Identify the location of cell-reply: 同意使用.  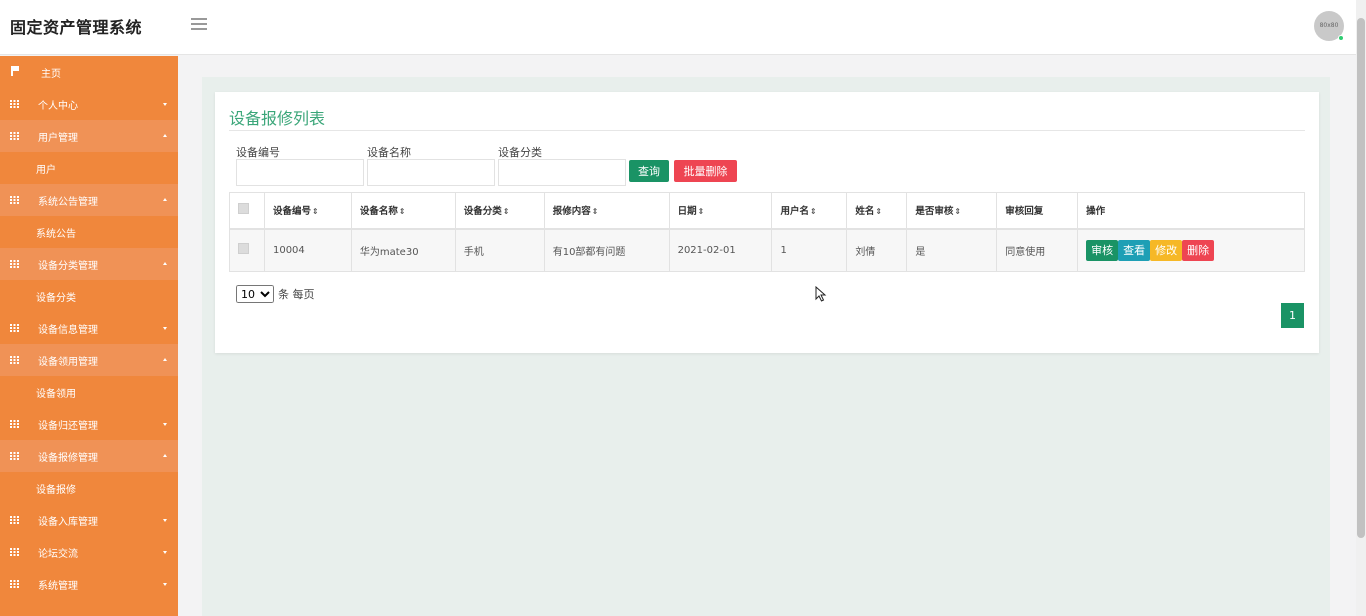
(1037, 250).